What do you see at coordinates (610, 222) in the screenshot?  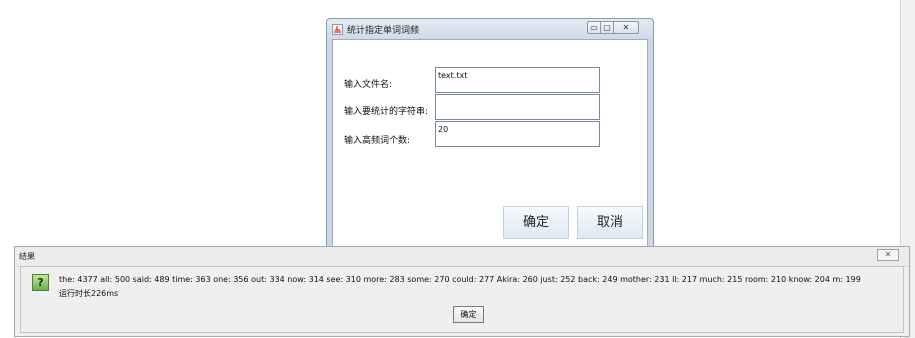 I see `cancel-button: 取消` at bounding box center [610, 222].